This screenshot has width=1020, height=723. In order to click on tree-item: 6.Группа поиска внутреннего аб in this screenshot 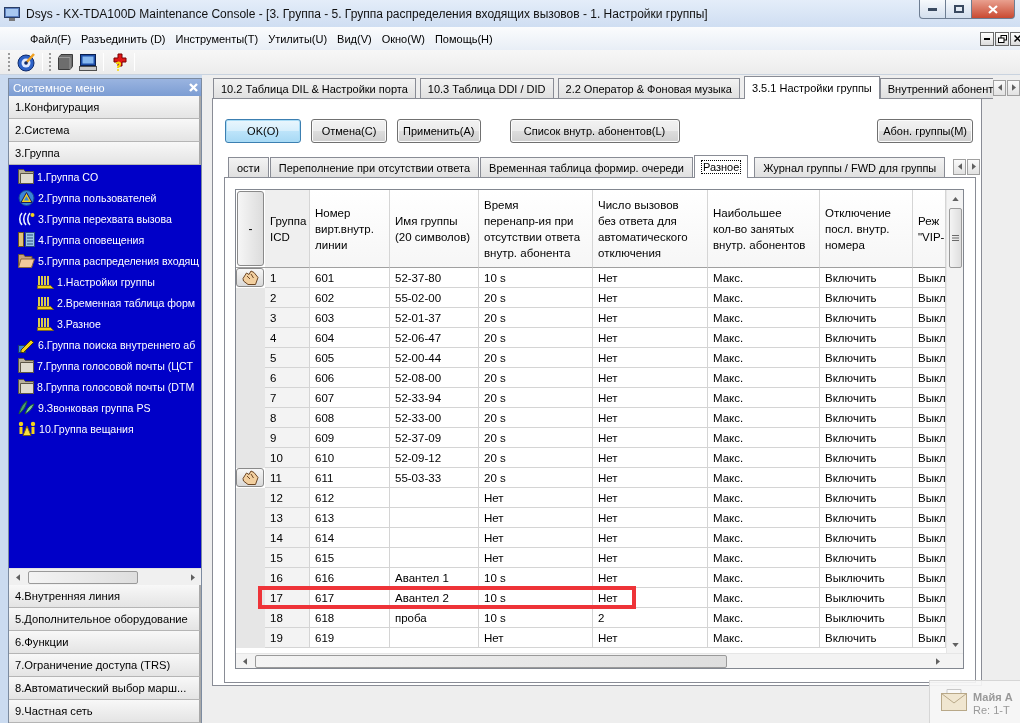, I will do `click(107, 344)`.